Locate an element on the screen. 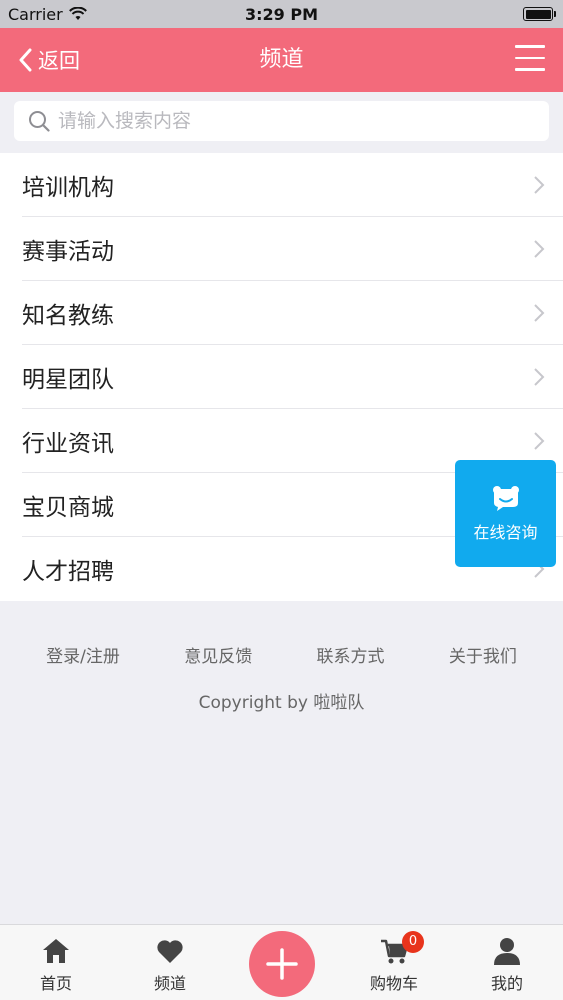 This screenshot has width=563, height=1000. list-item-label: 人才招聘 is located at coordinates (68, 572).